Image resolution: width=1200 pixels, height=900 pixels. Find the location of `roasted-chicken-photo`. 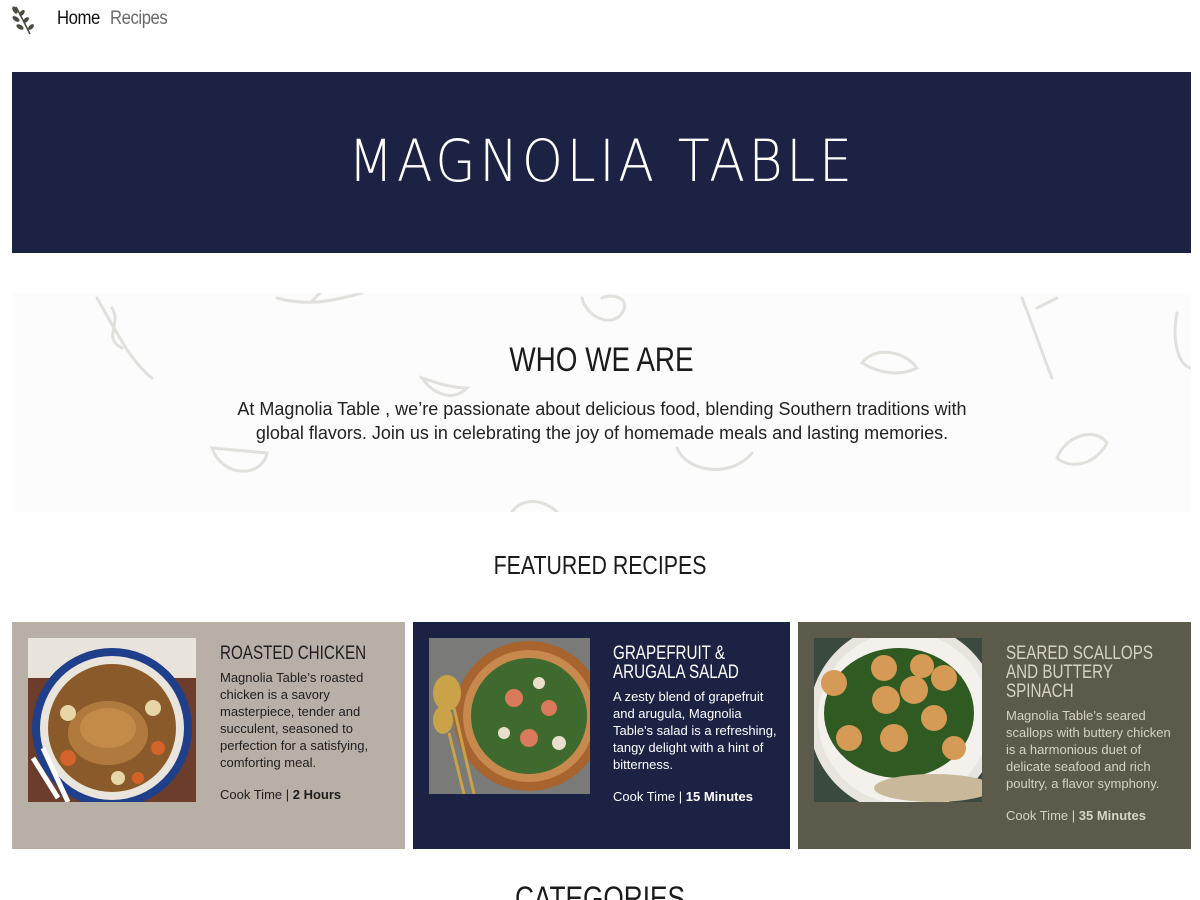

roasted-chicken-photo is located at coordinates (112, 720).